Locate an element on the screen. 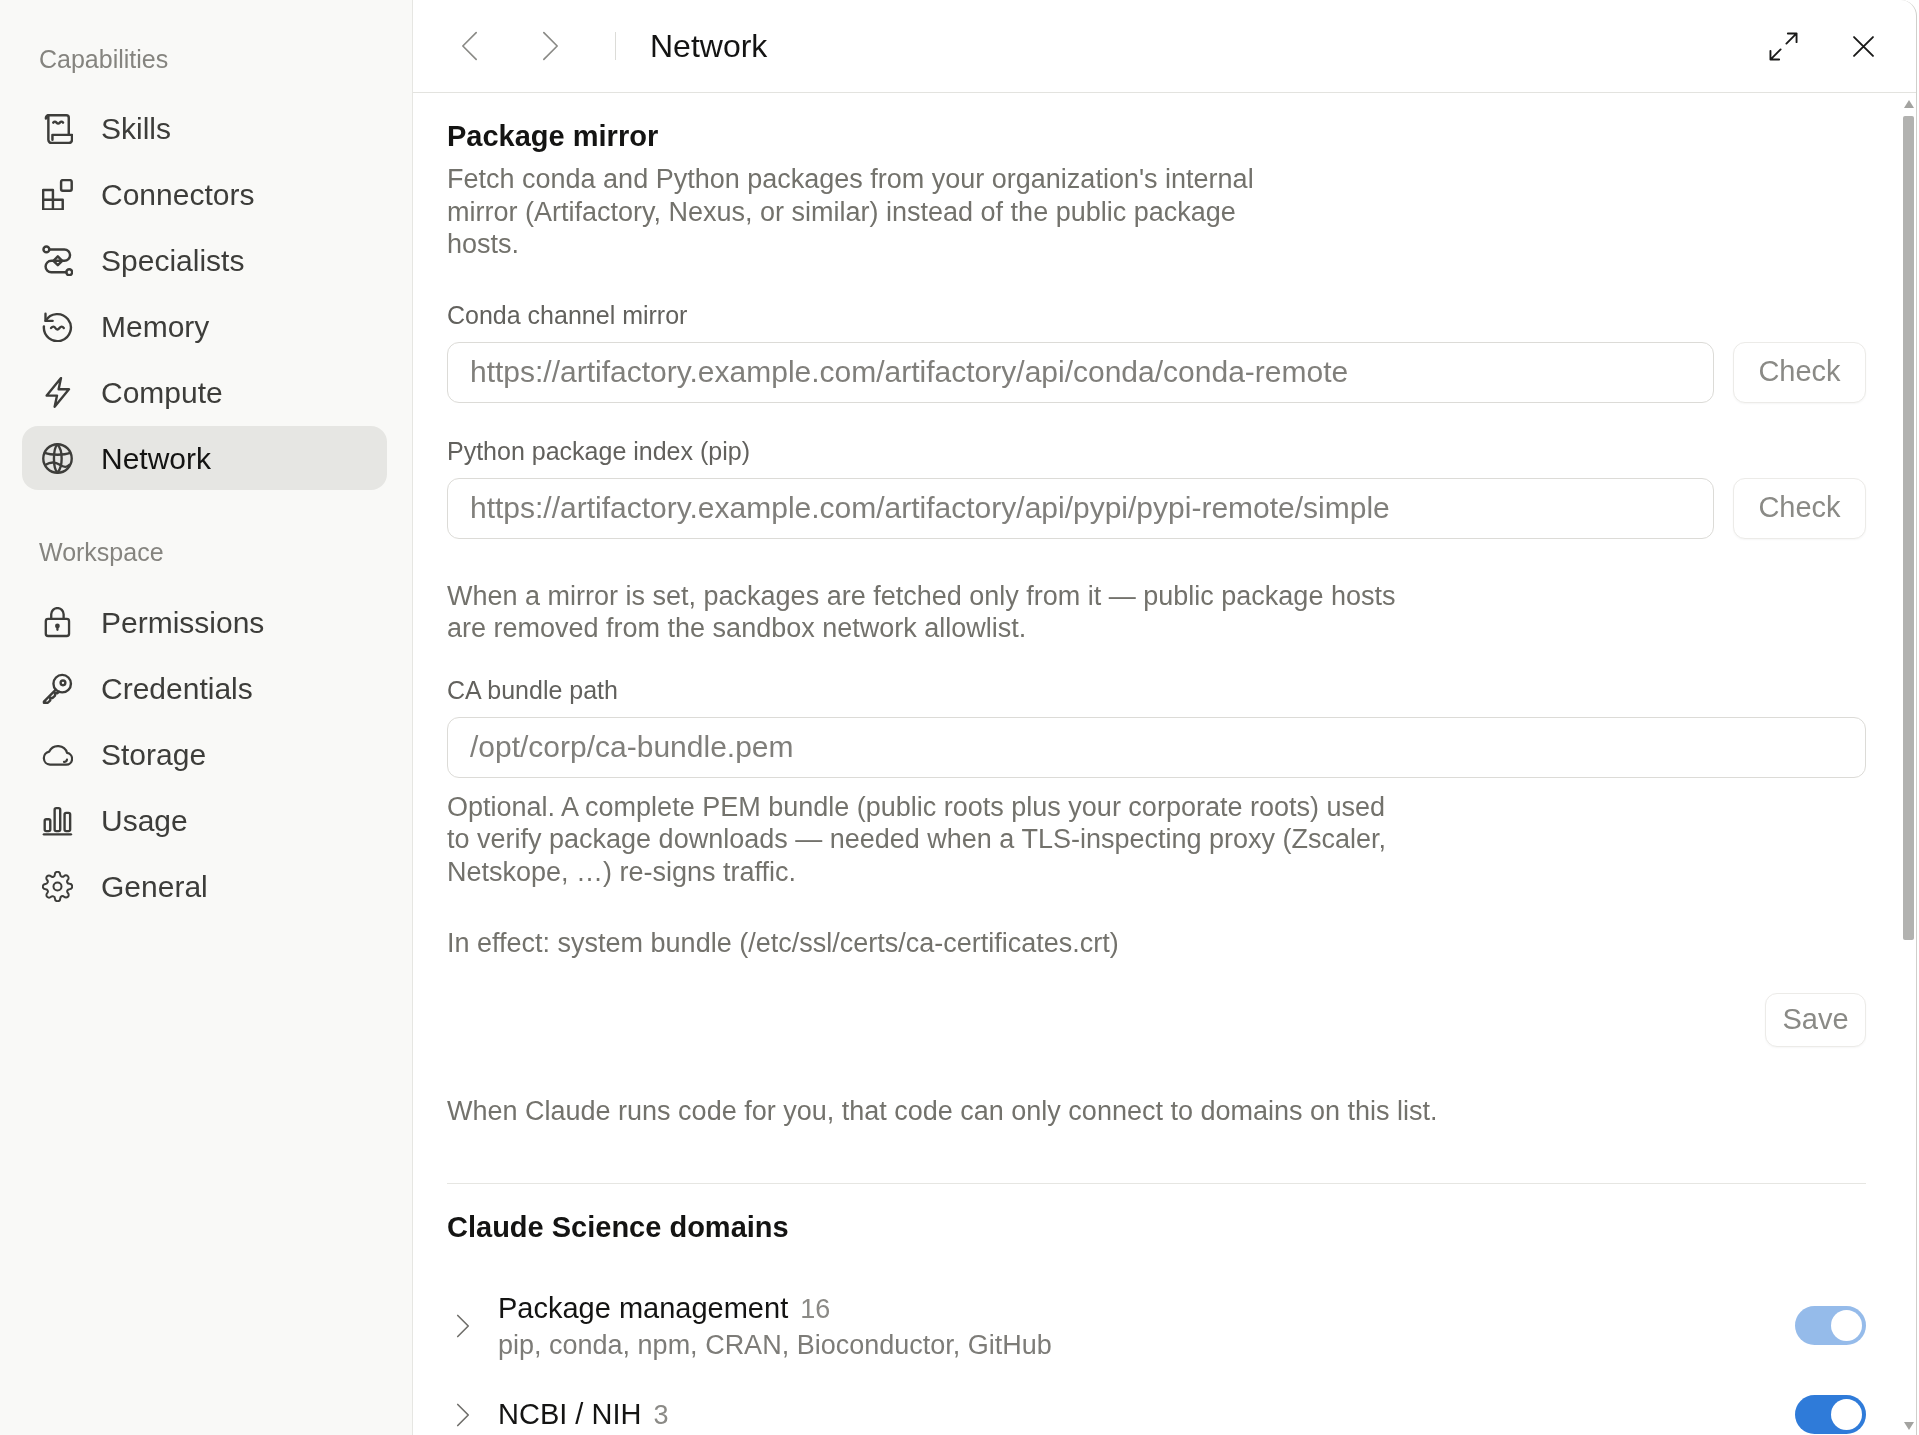 The height and width of the screenshot is (1435, 1919). sidebar-item: Skills is located at coordinates (204, 128).